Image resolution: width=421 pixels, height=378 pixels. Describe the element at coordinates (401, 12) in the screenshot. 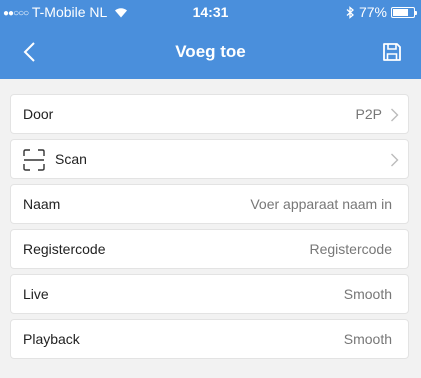

I see `battery-fill` at that location.